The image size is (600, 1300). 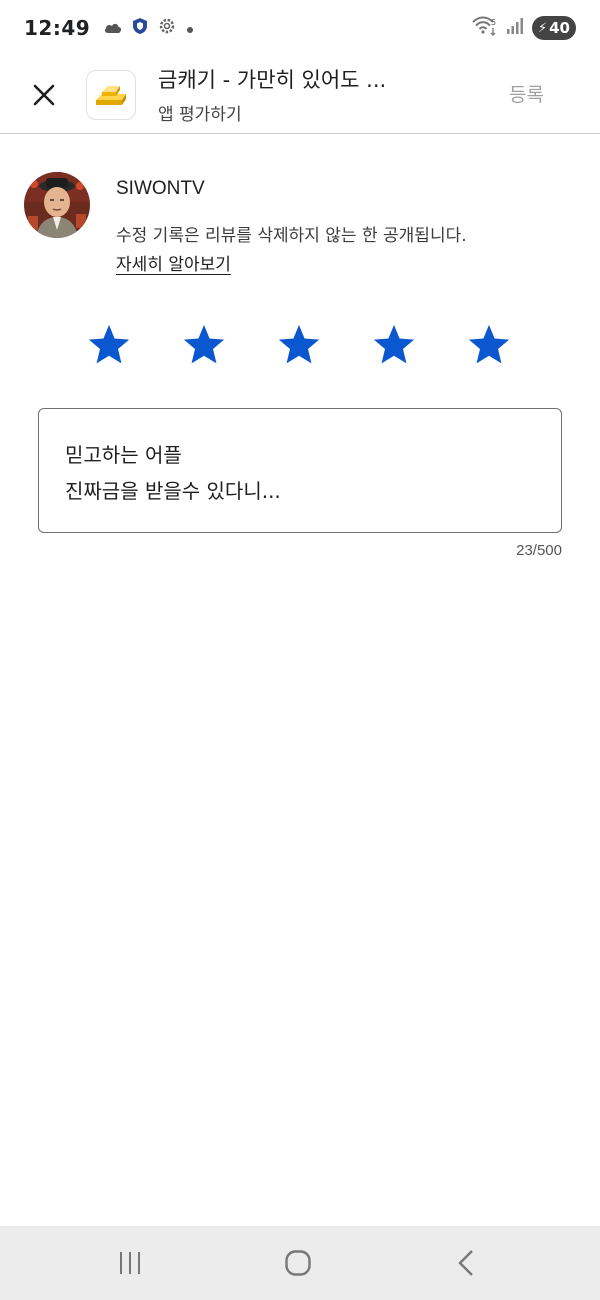 What do you see at coordinates (559, 28) in the screenshot?
I see `battery-level: 40` at bounding box center [559, 28].